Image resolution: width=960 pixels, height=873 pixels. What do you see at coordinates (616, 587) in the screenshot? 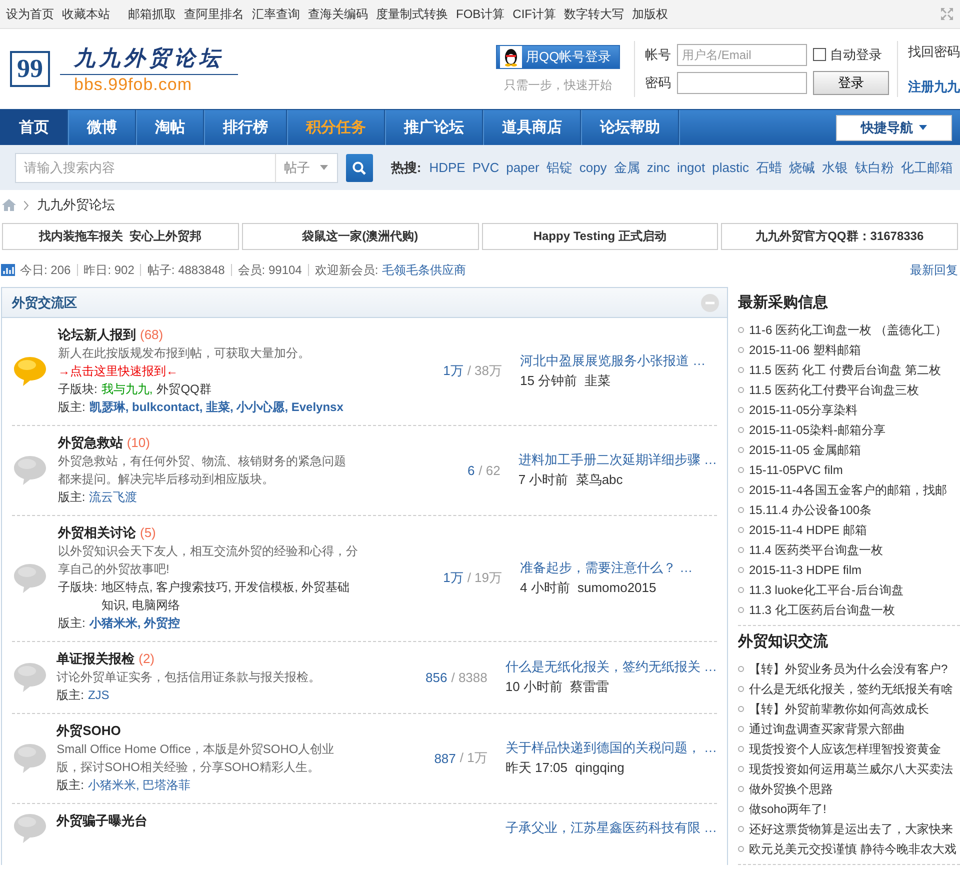
I see `last-post-user: sumomo2015` at bounding box center [616, 587].